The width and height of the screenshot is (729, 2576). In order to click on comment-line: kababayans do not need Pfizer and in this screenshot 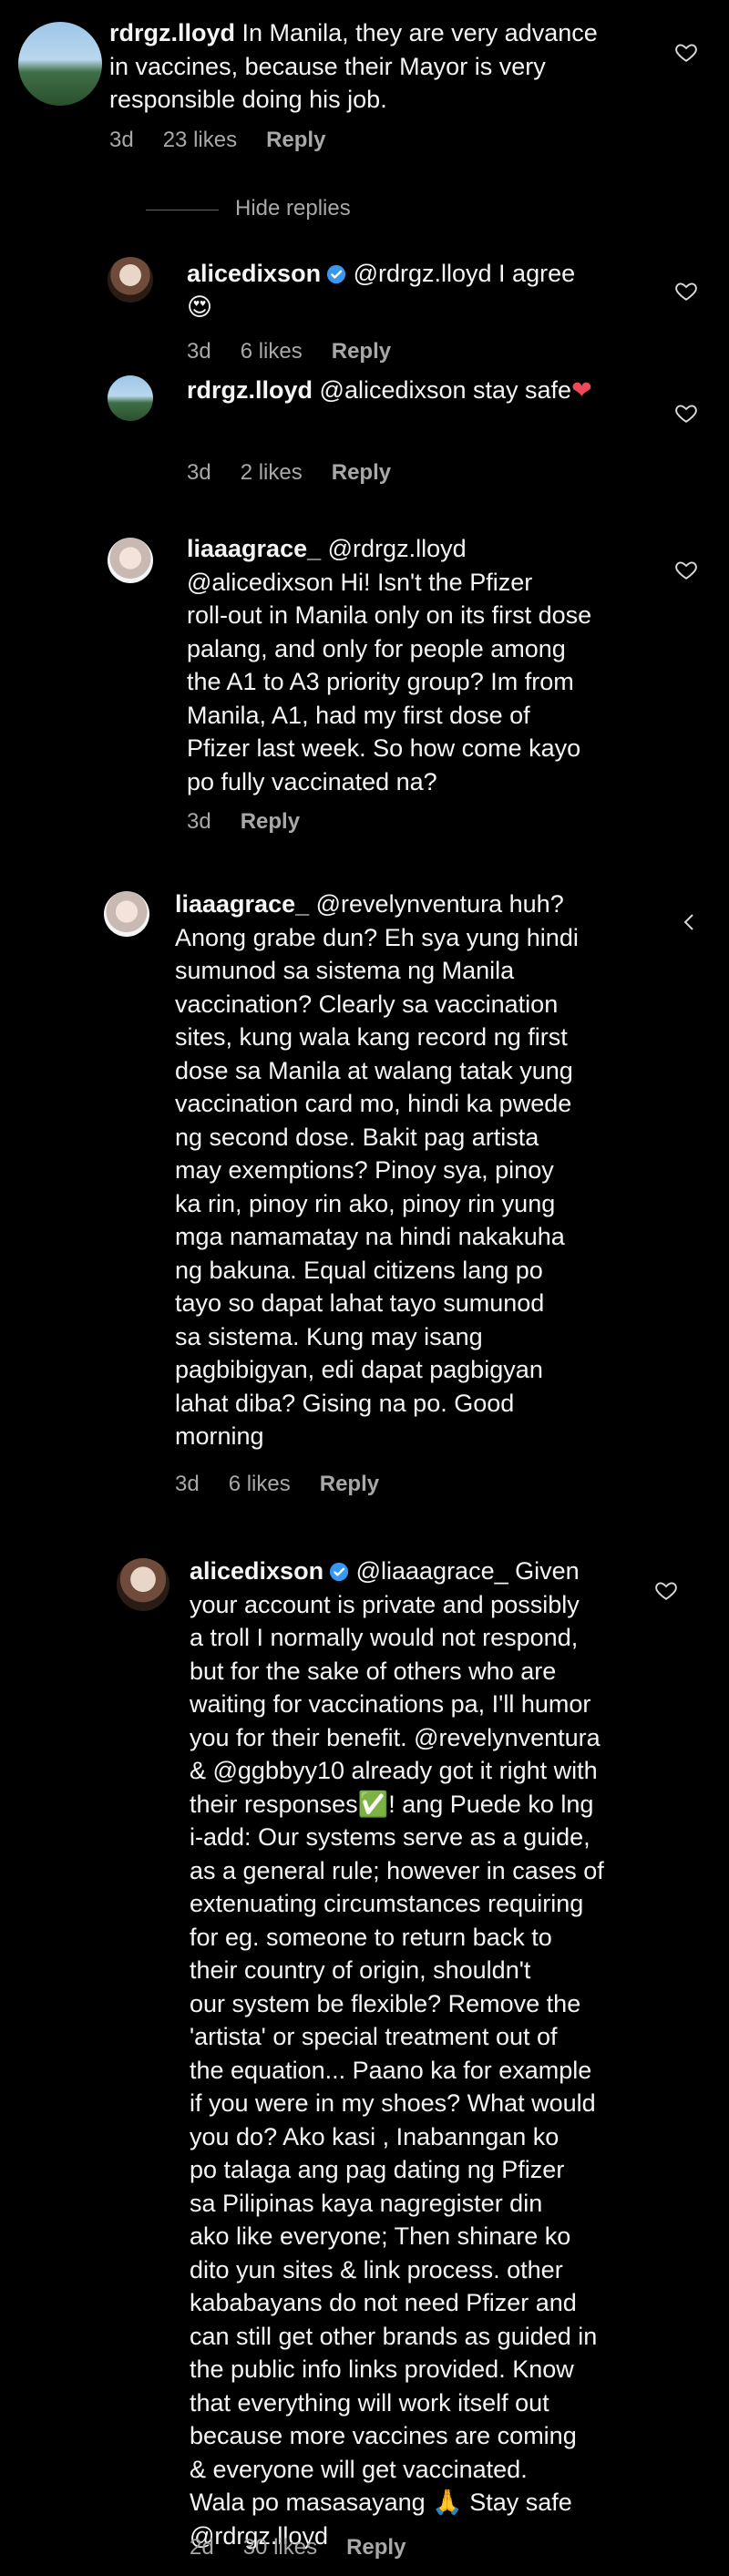, I will do `click(384, 2302)`.